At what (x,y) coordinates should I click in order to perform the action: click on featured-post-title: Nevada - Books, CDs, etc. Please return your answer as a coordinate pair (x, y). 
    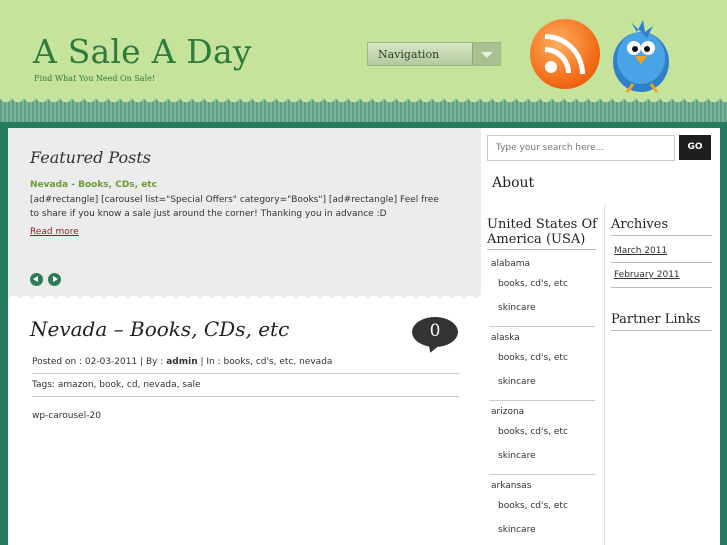
    Looking at the image, I should click on (93, 185).